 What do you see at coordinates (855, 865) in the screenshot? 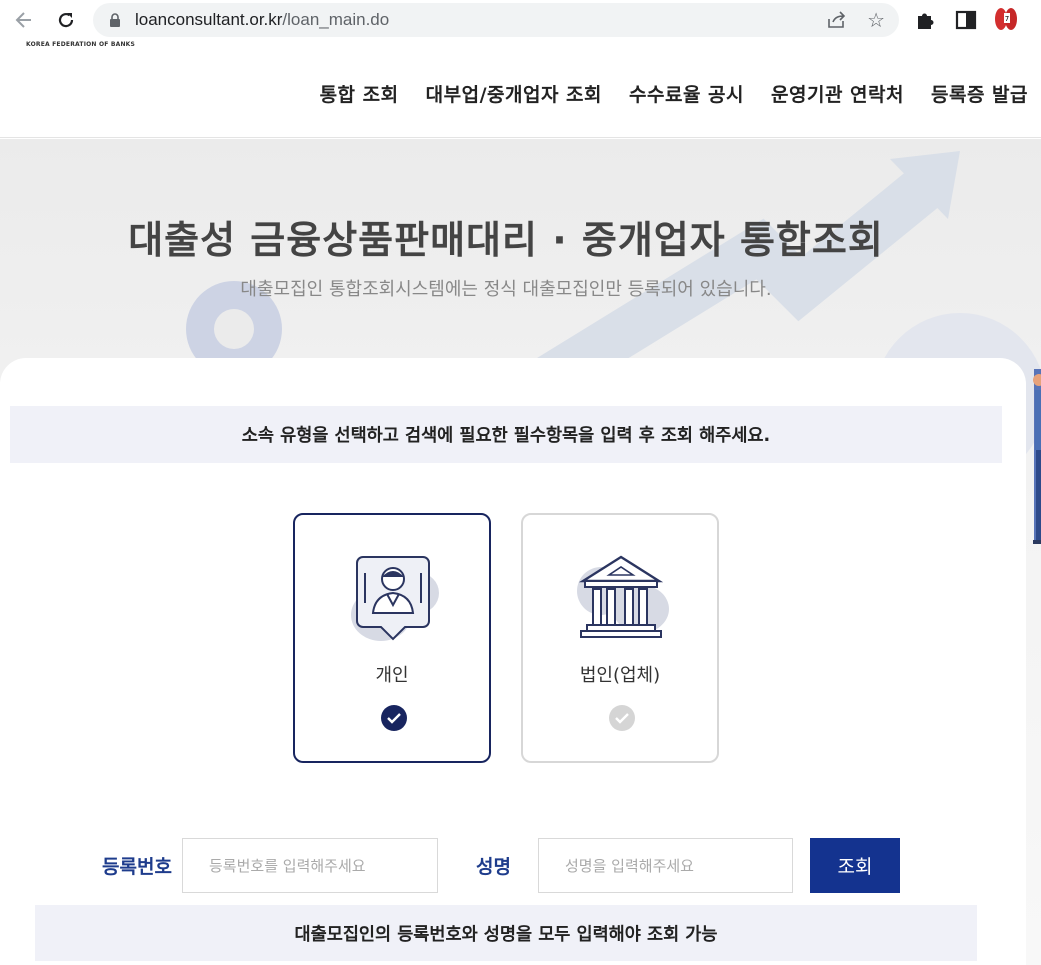
I see `search-button: 조회` at bounding box center [855, 865].